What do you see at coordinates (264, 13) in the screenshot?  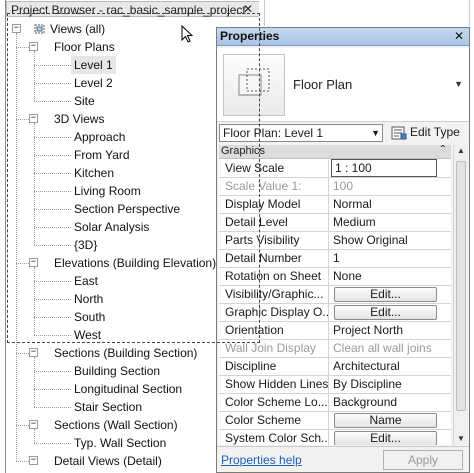 I see `divider` at bounding box center [264, 13].